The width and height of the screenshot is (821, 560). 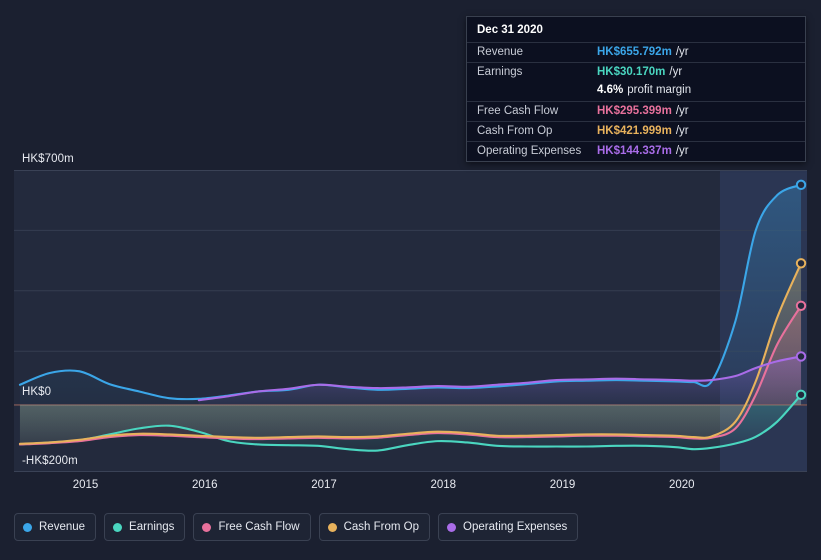 I want to click on tooltip-metric-value: HK$30.170m, so click(x=631, y=72).